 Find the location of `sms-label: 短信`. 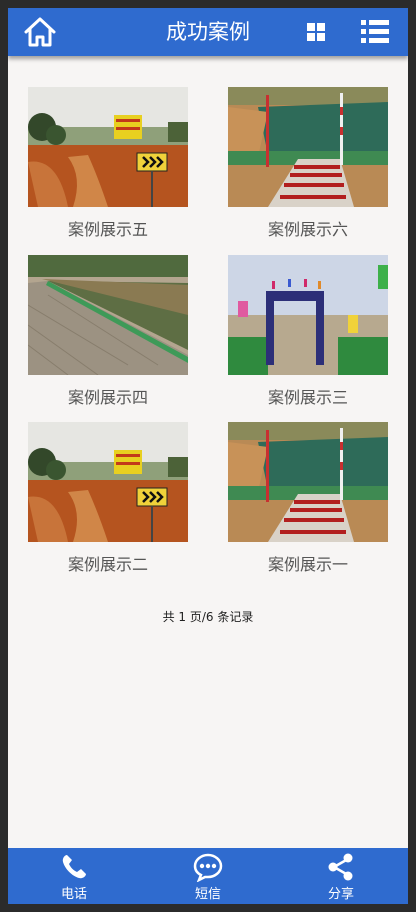

sms-label: 短信 is located at coordinates (207, 894).